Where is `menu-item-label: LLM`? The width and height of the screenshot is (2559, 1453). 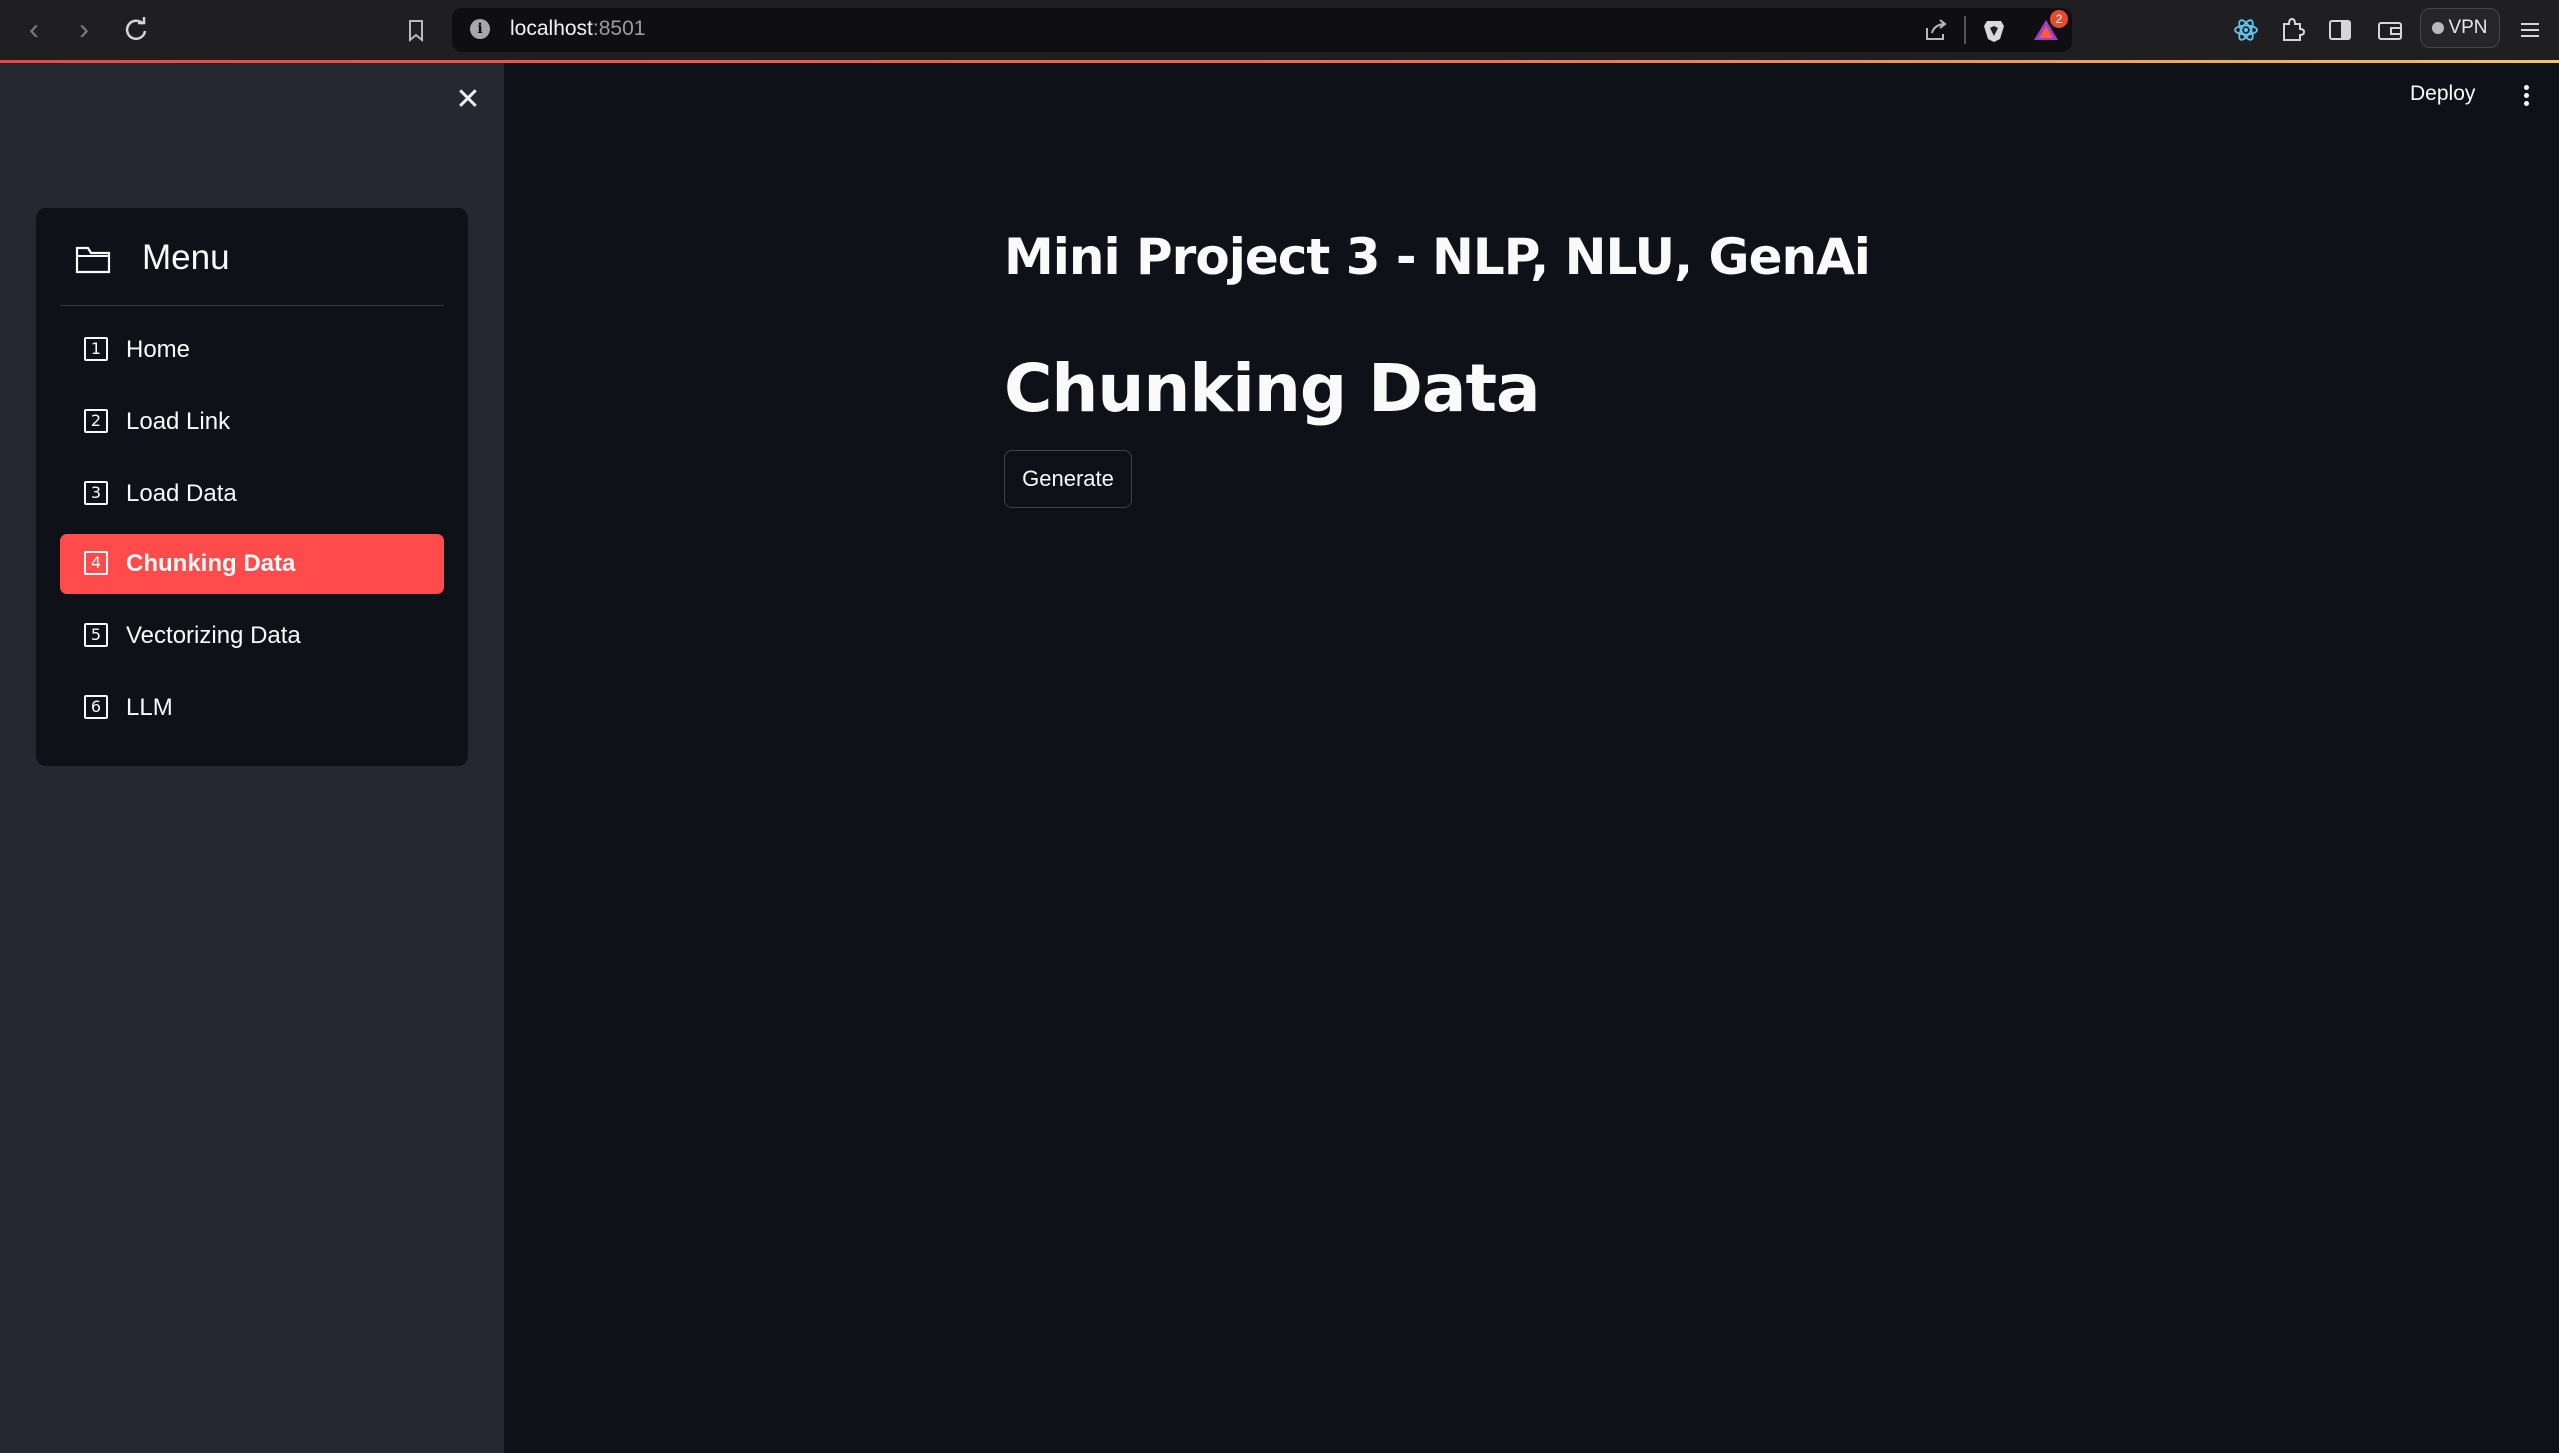 menu-item-label: LLM is located at coordinates (149, 707).